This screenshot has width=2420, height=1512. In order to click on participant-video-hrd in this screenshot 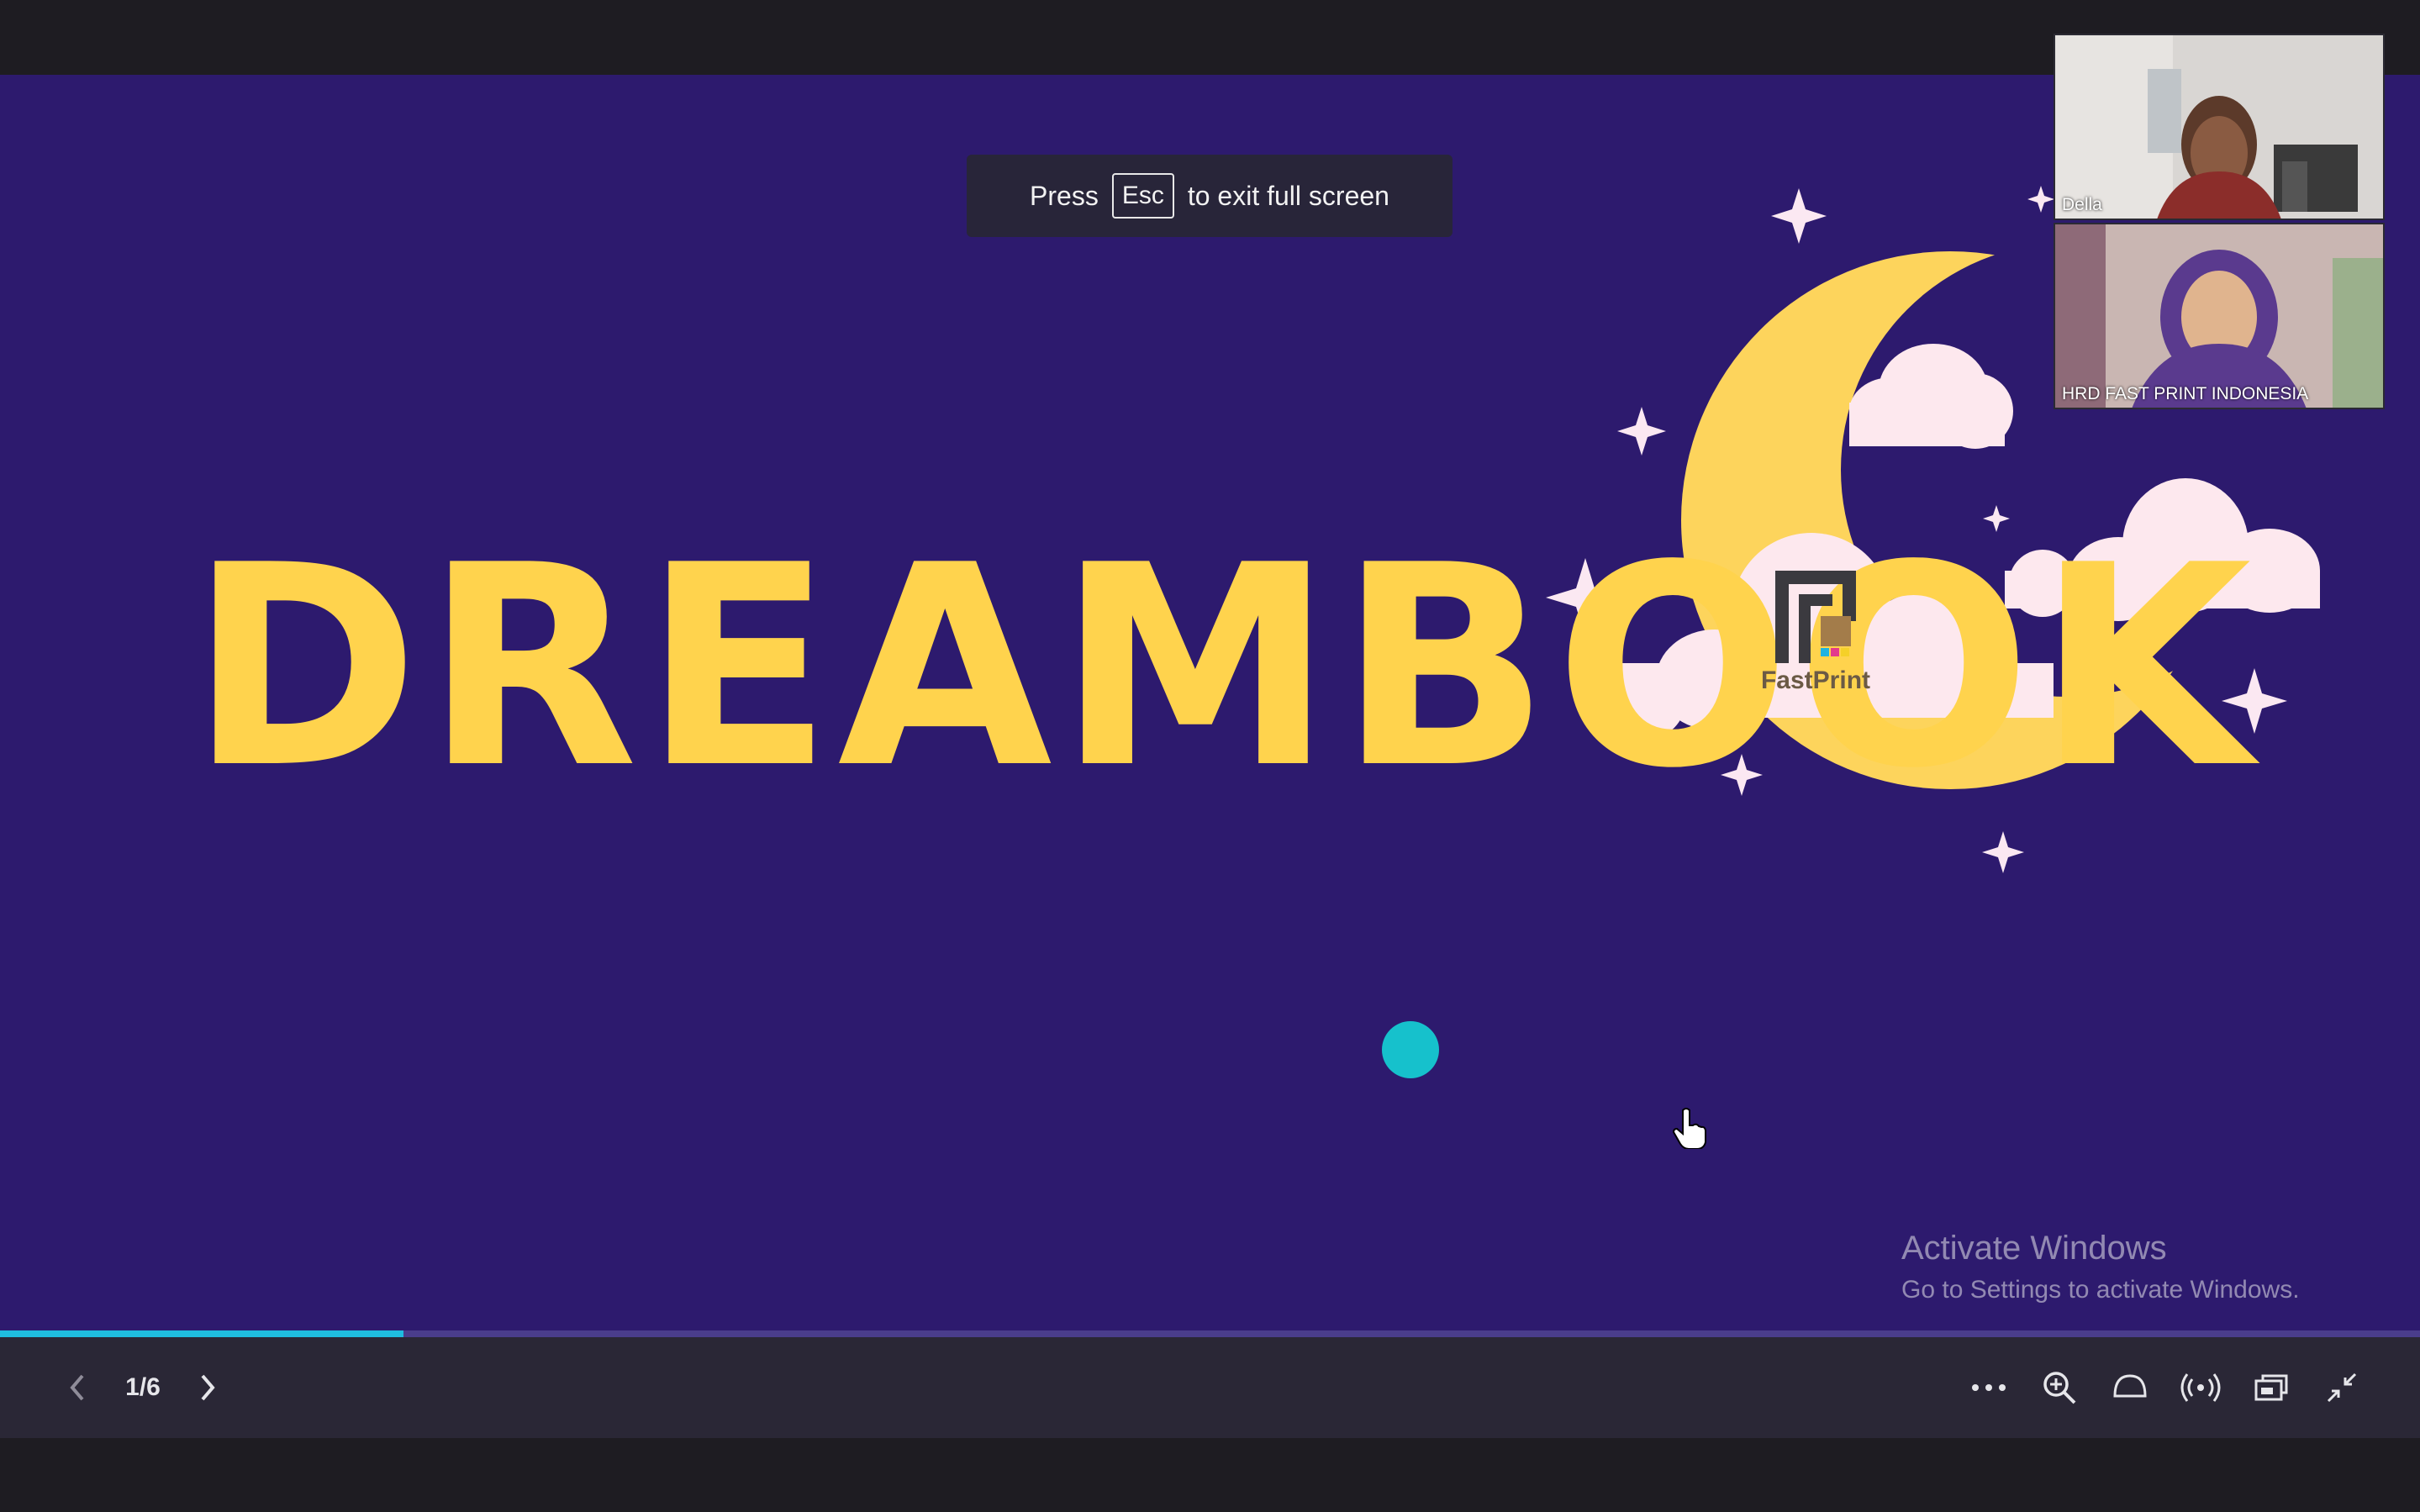, I will do `click(2219, 316)`.